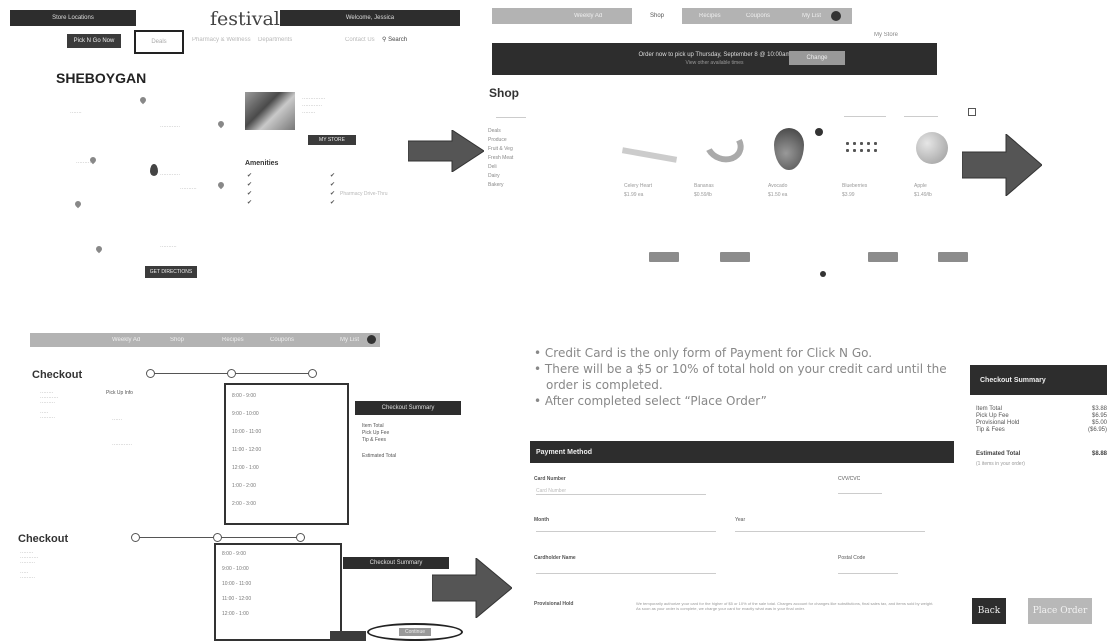 This screenshot has width=1107, height=642. What do you see at coordinates (205, 340) in the screenshot?
I see `checkout-nav-bar` at bounding box center [205, 340].